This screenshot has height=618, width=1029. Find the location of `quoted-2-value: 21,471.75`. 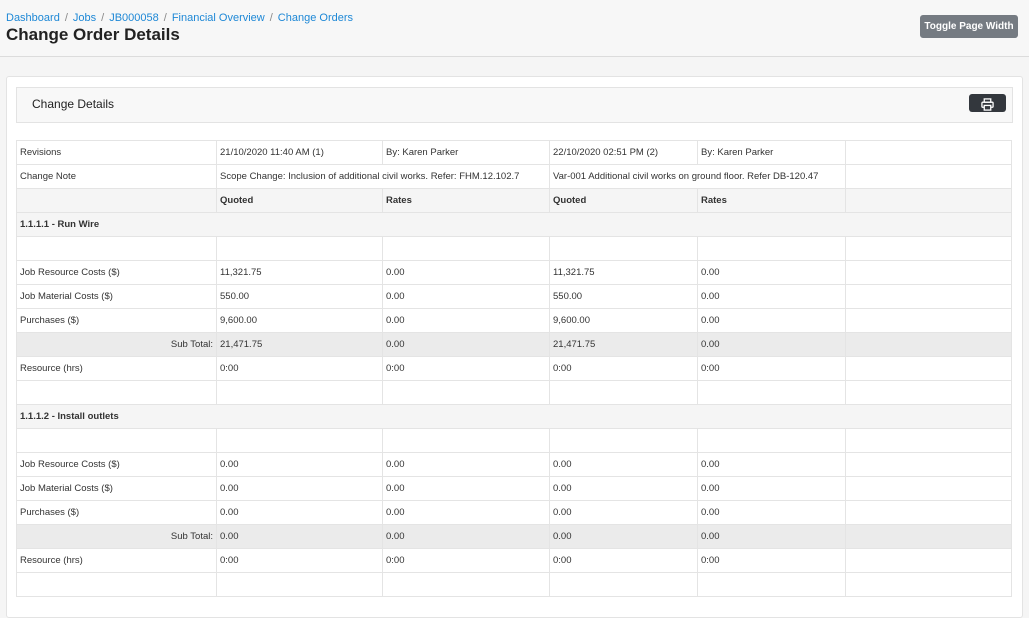

quoted-2-value: 21,471.75 is located at coordinates (623, 344).